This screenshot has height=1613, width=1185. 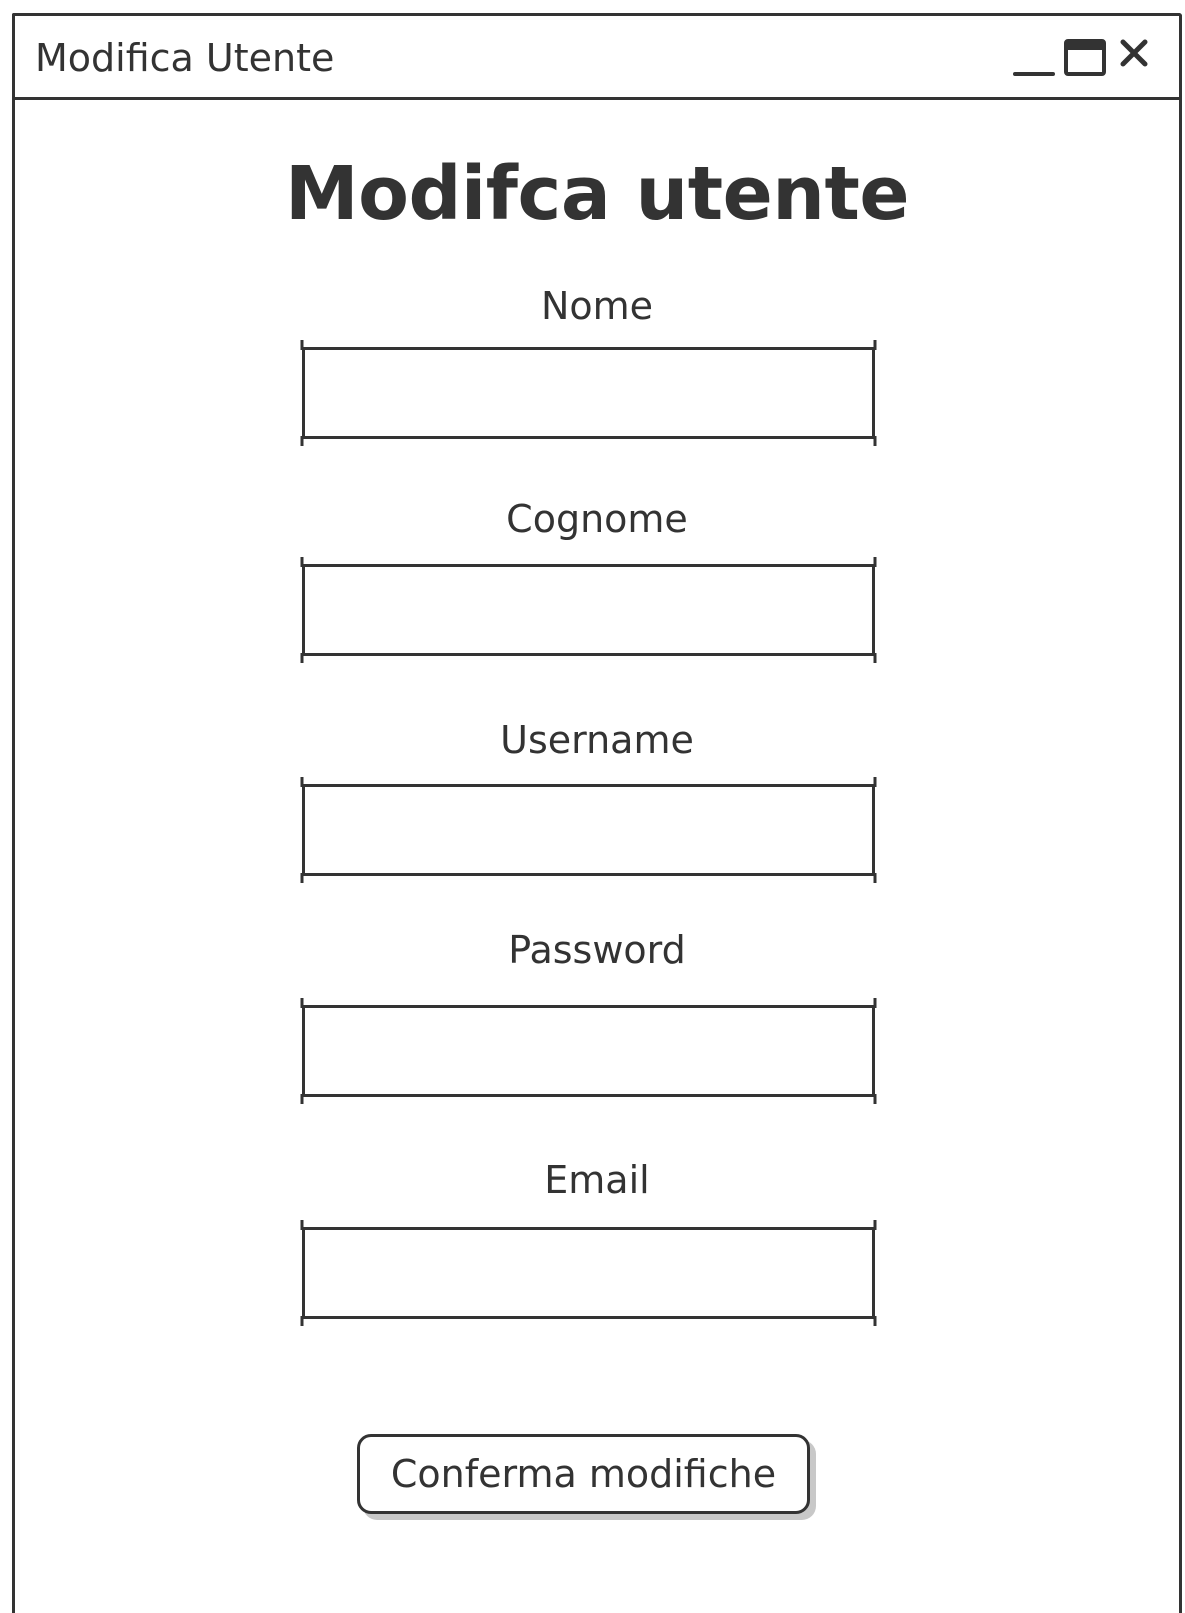 What do you see at coordinates (583, 1474) in the screenshot?
I see `confirm-changes-button: Conferma modifiche` at bounding box center [583, 1474].